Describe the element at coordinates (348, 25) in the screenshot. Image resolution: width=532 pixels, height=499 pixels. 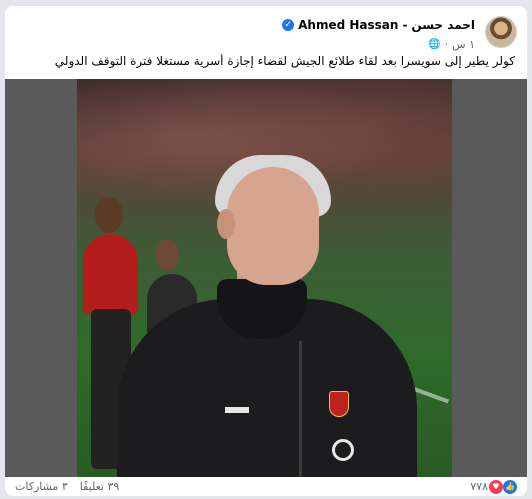
I see `author-name-english: Ahmed Hassan` at that location.